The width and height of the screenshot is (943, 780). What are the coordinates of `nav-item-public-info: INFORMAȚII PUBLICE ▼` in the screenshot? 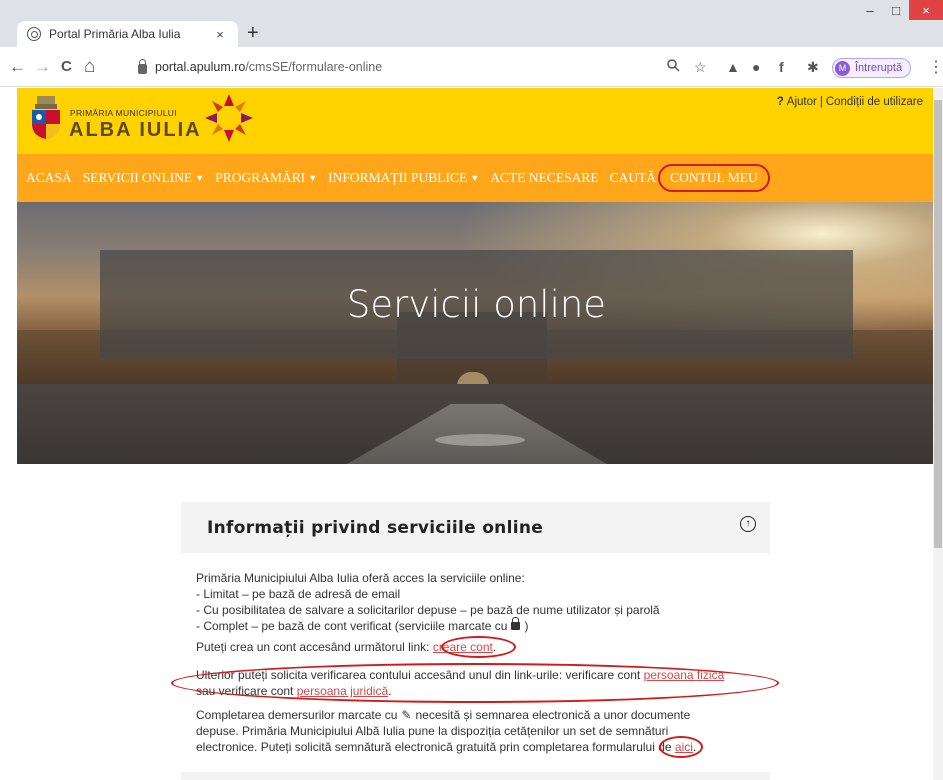 It's located at (403, 178).